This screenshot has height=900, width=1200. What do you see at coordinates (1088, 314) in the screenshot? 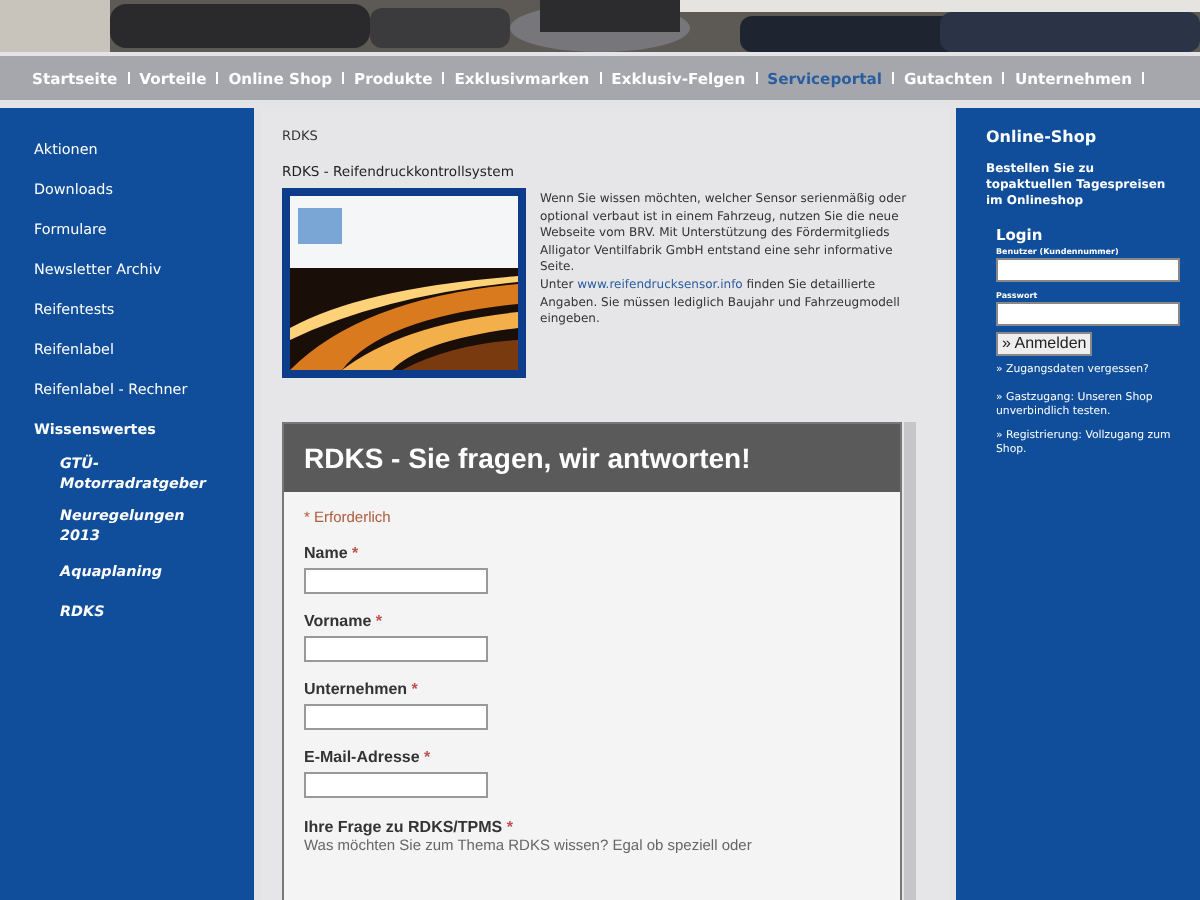
I see `password-field` at bounding box center [1088, 314].